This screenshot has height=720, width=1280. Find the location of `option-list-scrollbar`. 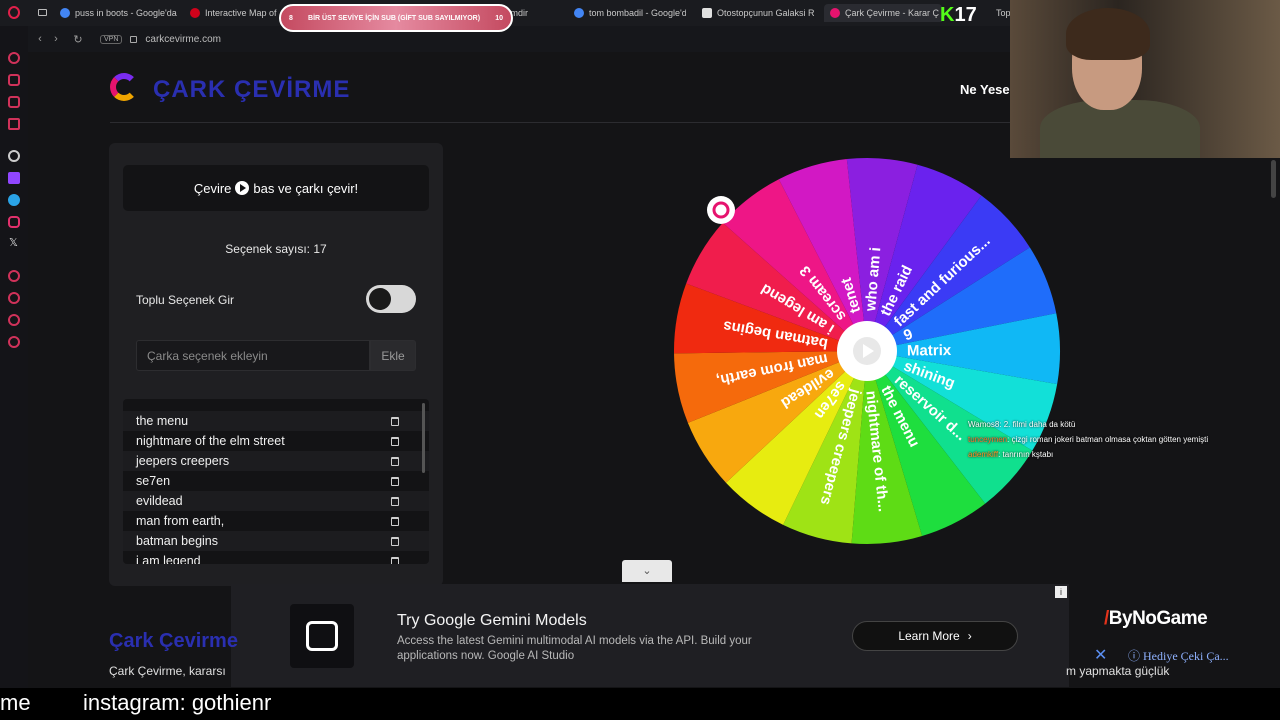

option-list-scrollbar is located at coordinates (423, 438).